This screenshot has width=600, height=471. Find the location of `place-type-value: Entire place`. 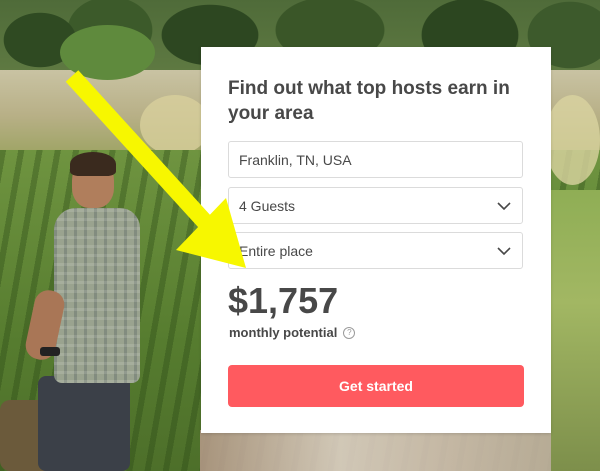

place-type-value: Entire place is located at coordinates (276, 250).